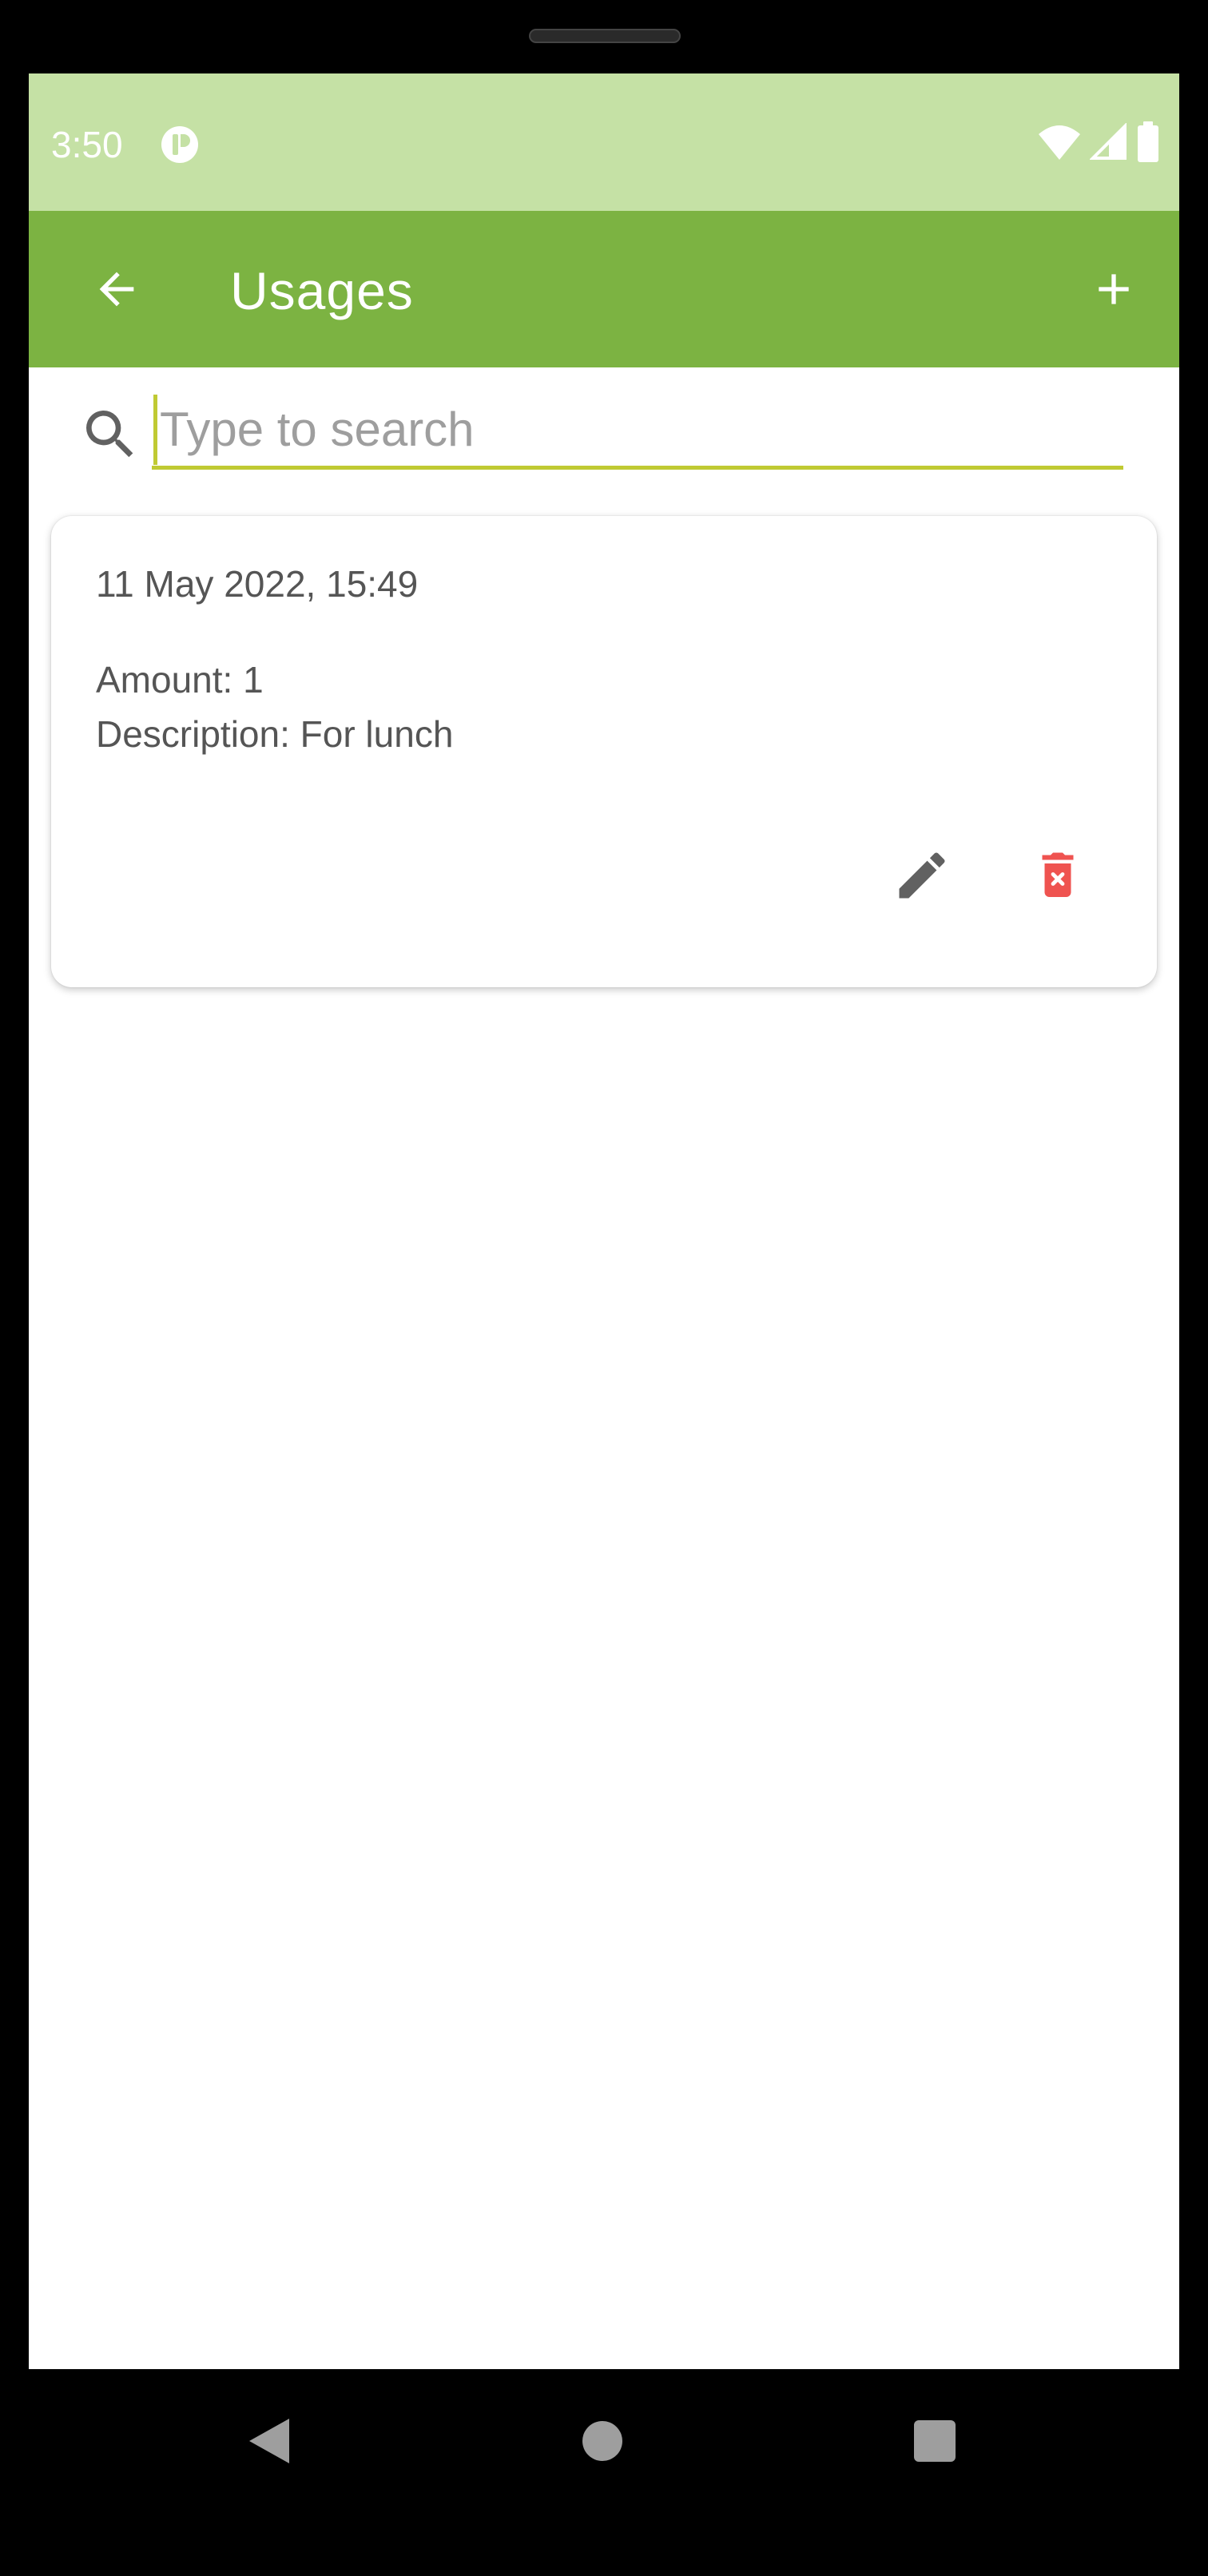 The height and width of the screenshot is (2576, 1208). I want to click on usage-date: 11 May 2022, 15:49, so click(257, 584).